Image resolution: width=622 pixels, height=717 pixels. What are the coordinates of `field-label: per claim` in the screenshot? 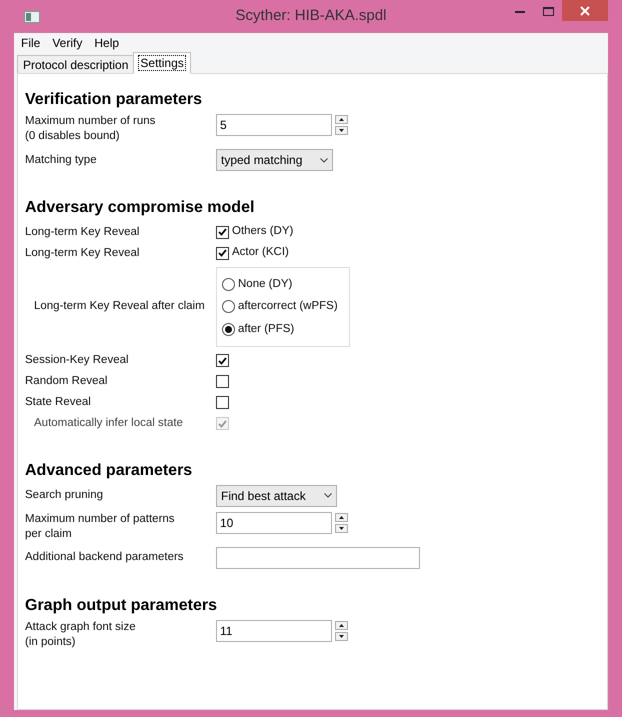 It's located at (49, 534).